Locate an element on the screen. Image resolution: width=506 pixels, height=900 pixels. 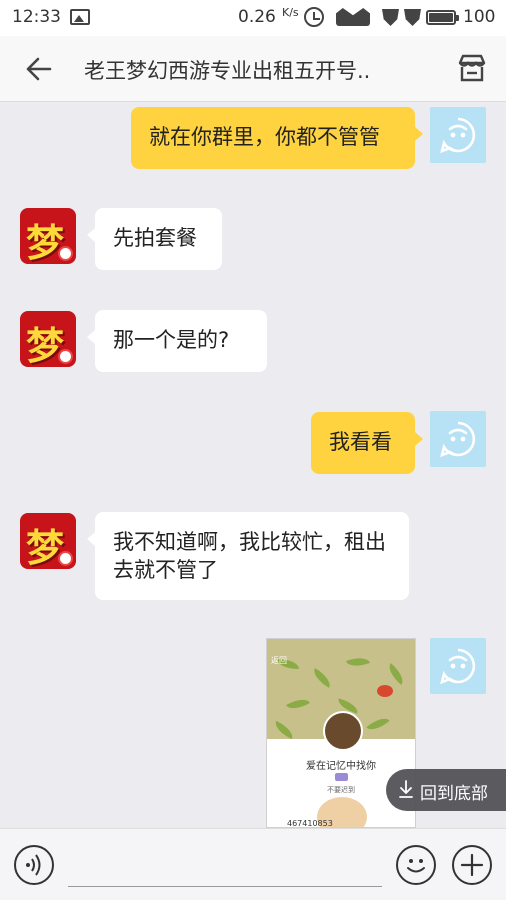
screenshot-caption: 爱在记忆中找你 is located at coordinates (341, 766).